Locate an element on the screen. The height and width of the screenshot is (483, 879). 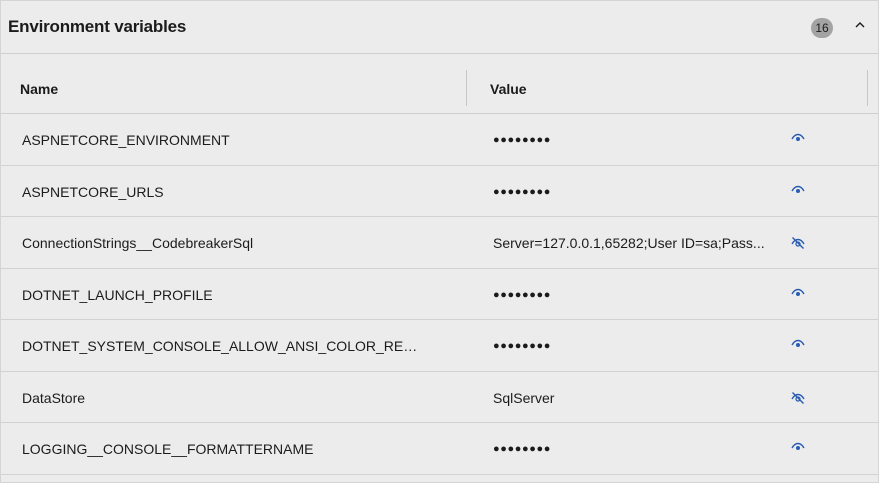
panel-title: Environment variables is located at coordinates (97, 26).